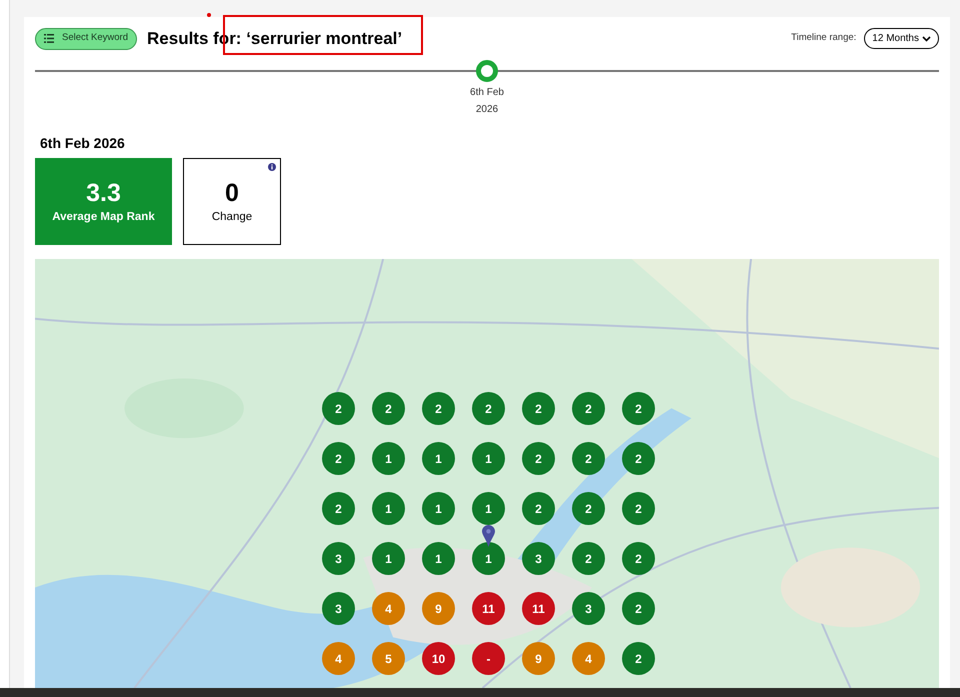 The image size is (960, 697). I want to click on info-icon, so click(272, 167).